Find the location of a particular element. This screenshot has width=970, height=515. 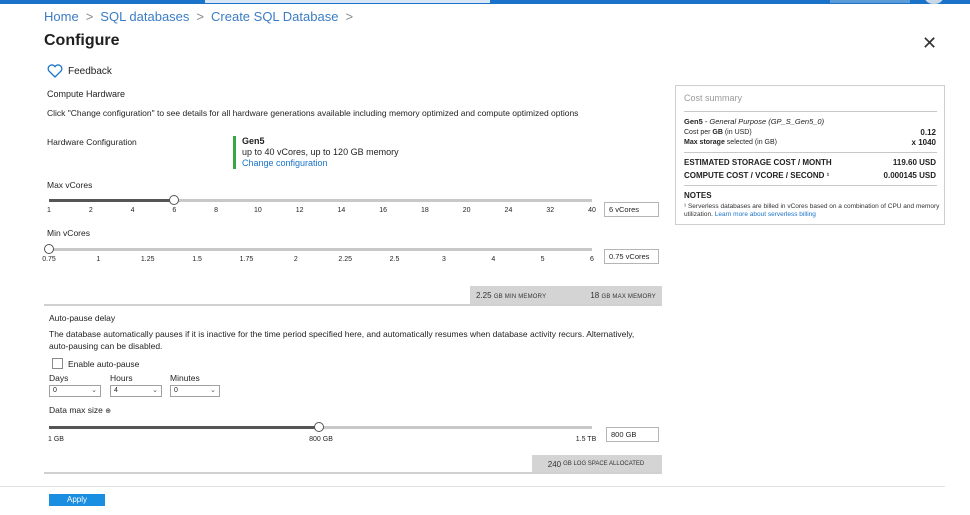

cost-gen-detail: - General Purpose (GP_S_Gen5_0) is located at coordinates (763, 121).